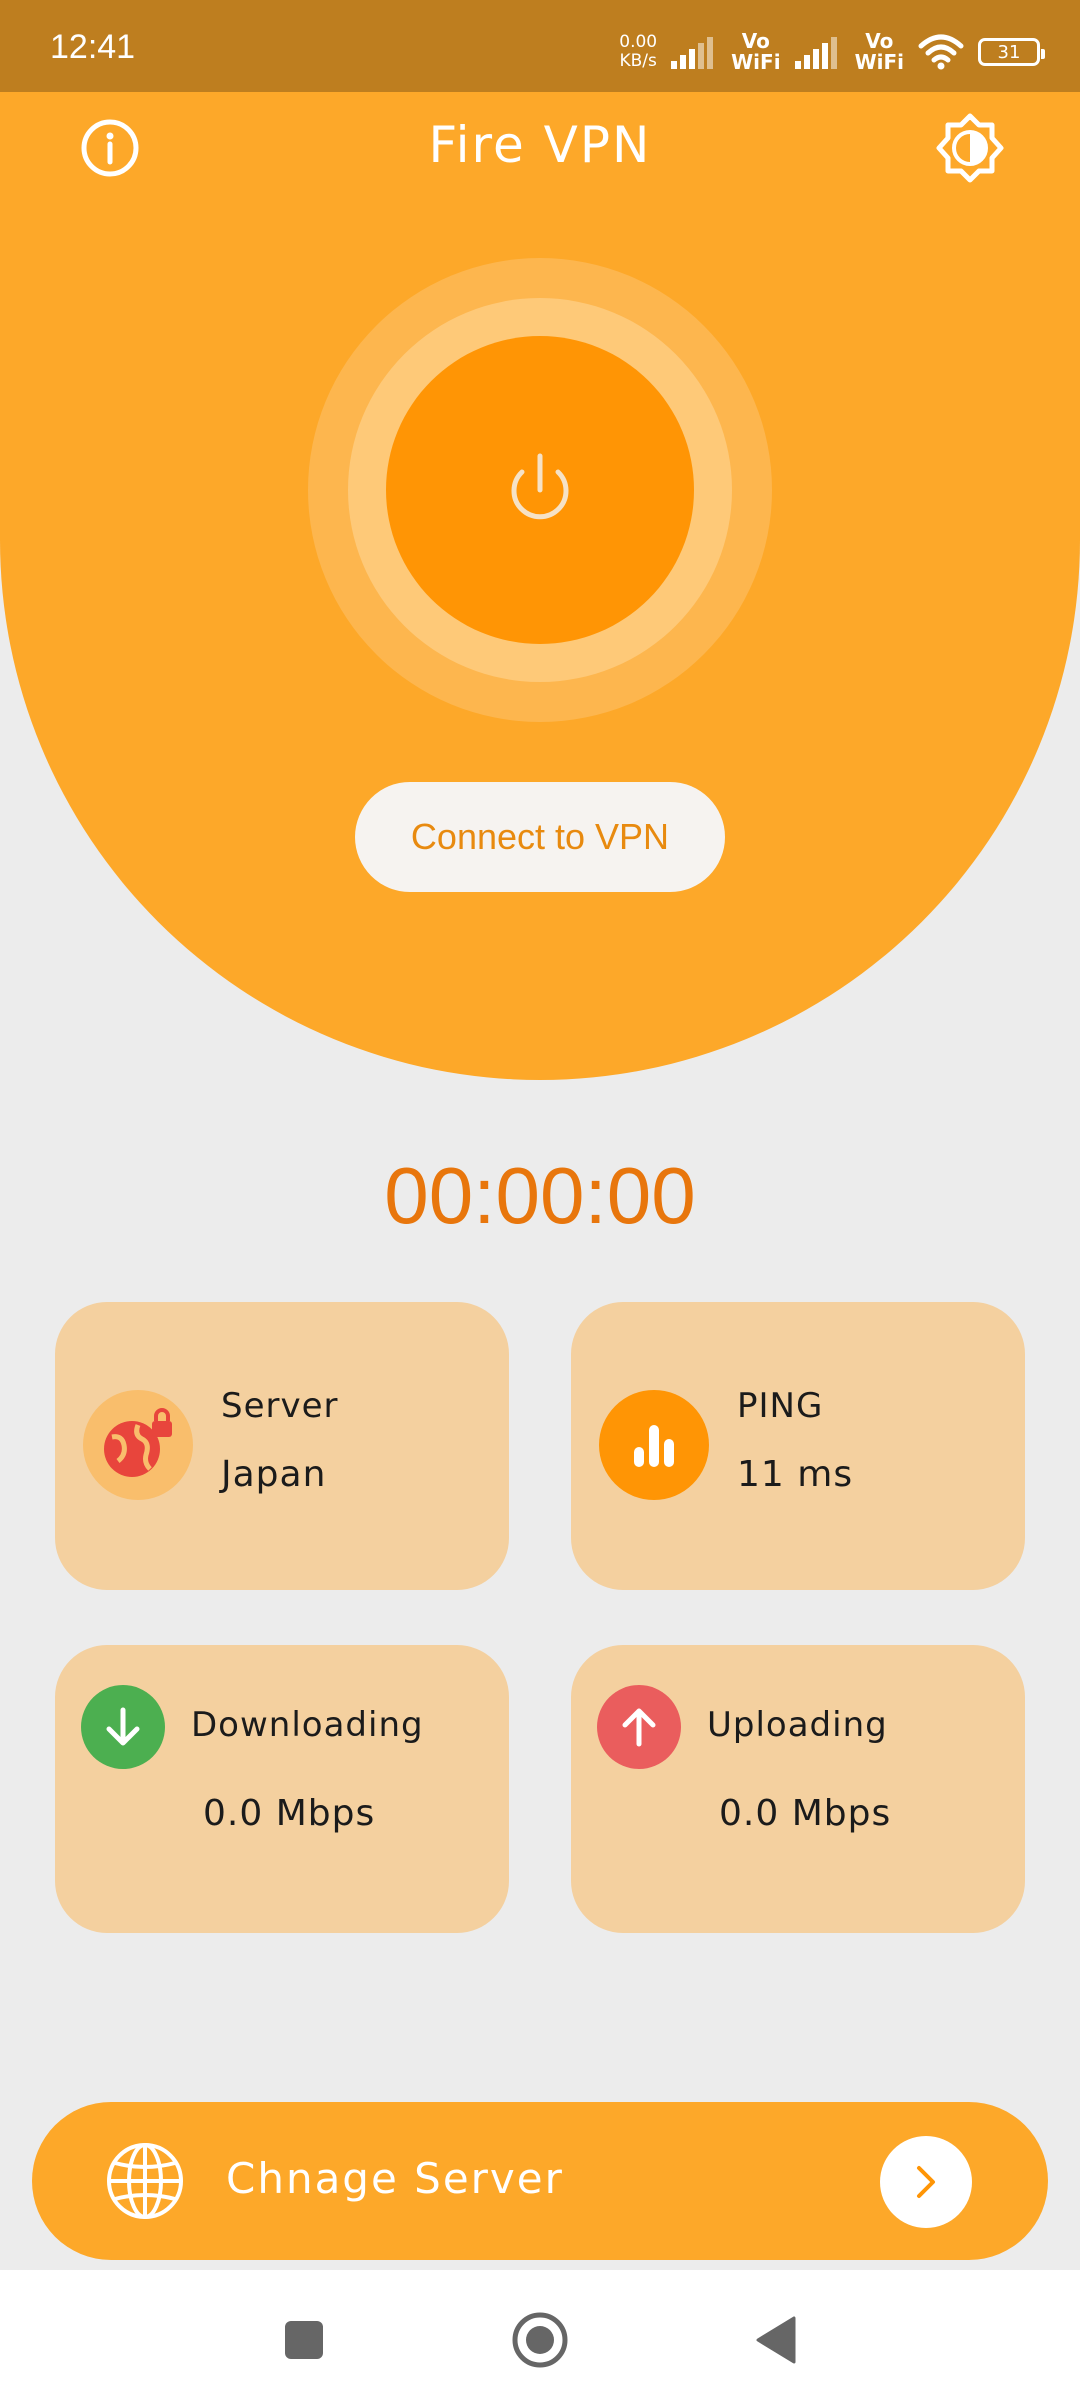 This screenshot has width=1080, height=2400. I want to click on sim2-label-bottom: WiFi, so click(879, 62).